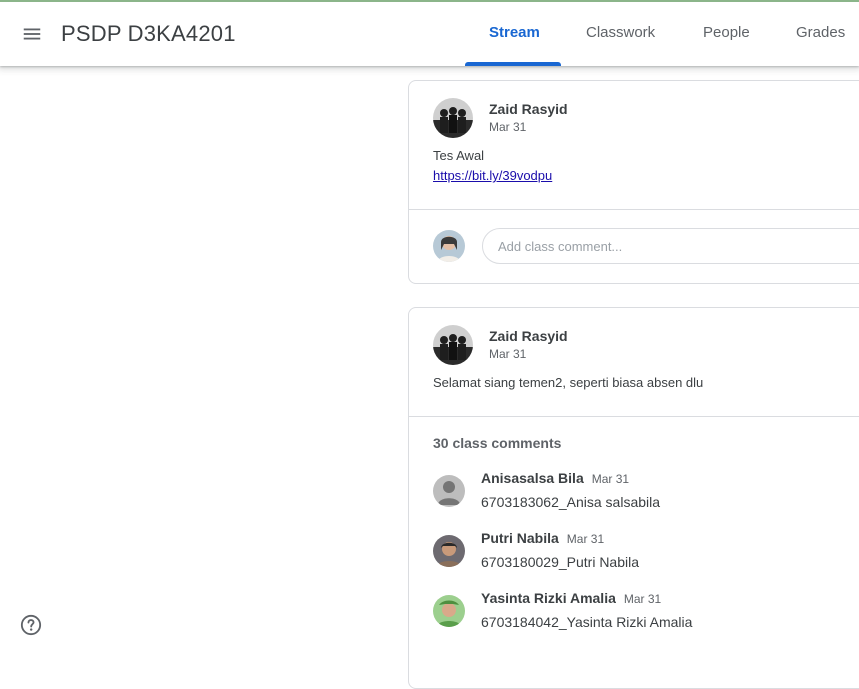 Image resolution: width=859 pixels, height=689 pixels. I want to click on comment-author: Anisasalsa Bila Mar 31, so click(555, 478).